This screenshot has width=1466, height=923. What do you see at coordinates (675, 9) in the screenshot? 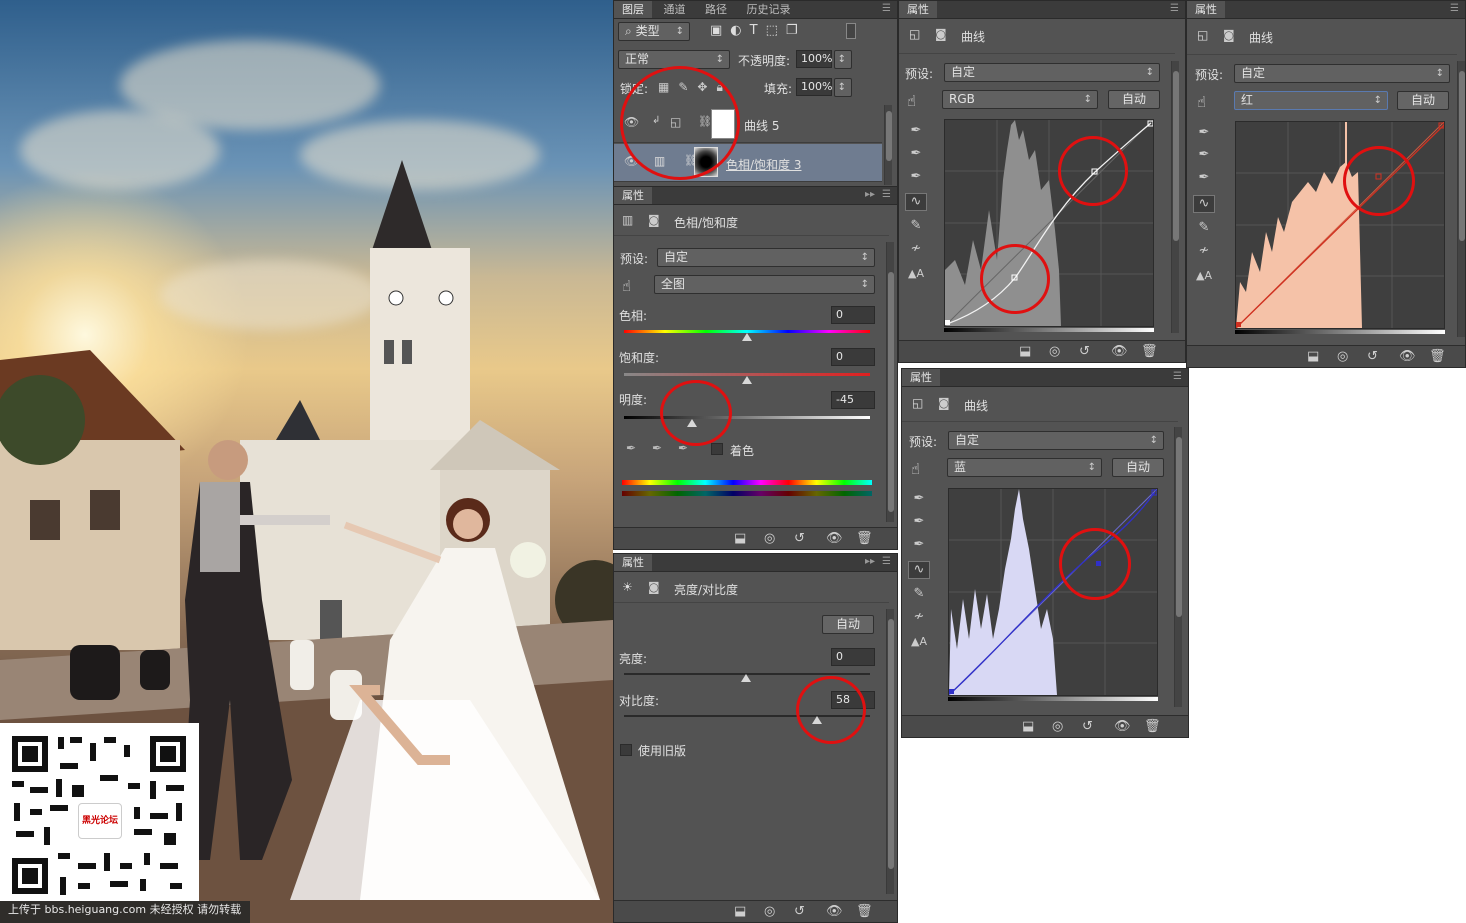
I see `tab-channels: 通道` at bounding box center [675, 9].